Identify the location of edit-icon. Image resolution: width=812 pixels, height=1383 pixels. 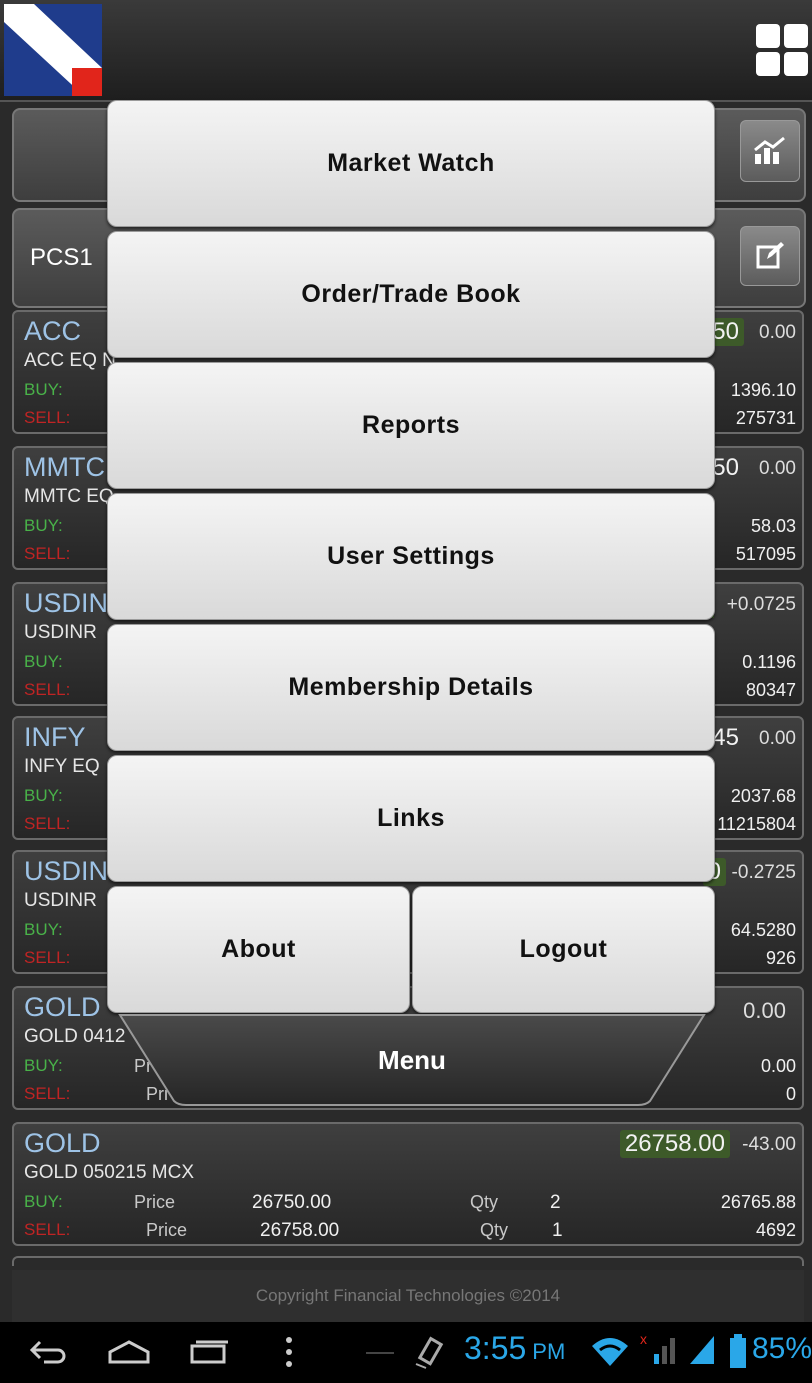
(770, 256).